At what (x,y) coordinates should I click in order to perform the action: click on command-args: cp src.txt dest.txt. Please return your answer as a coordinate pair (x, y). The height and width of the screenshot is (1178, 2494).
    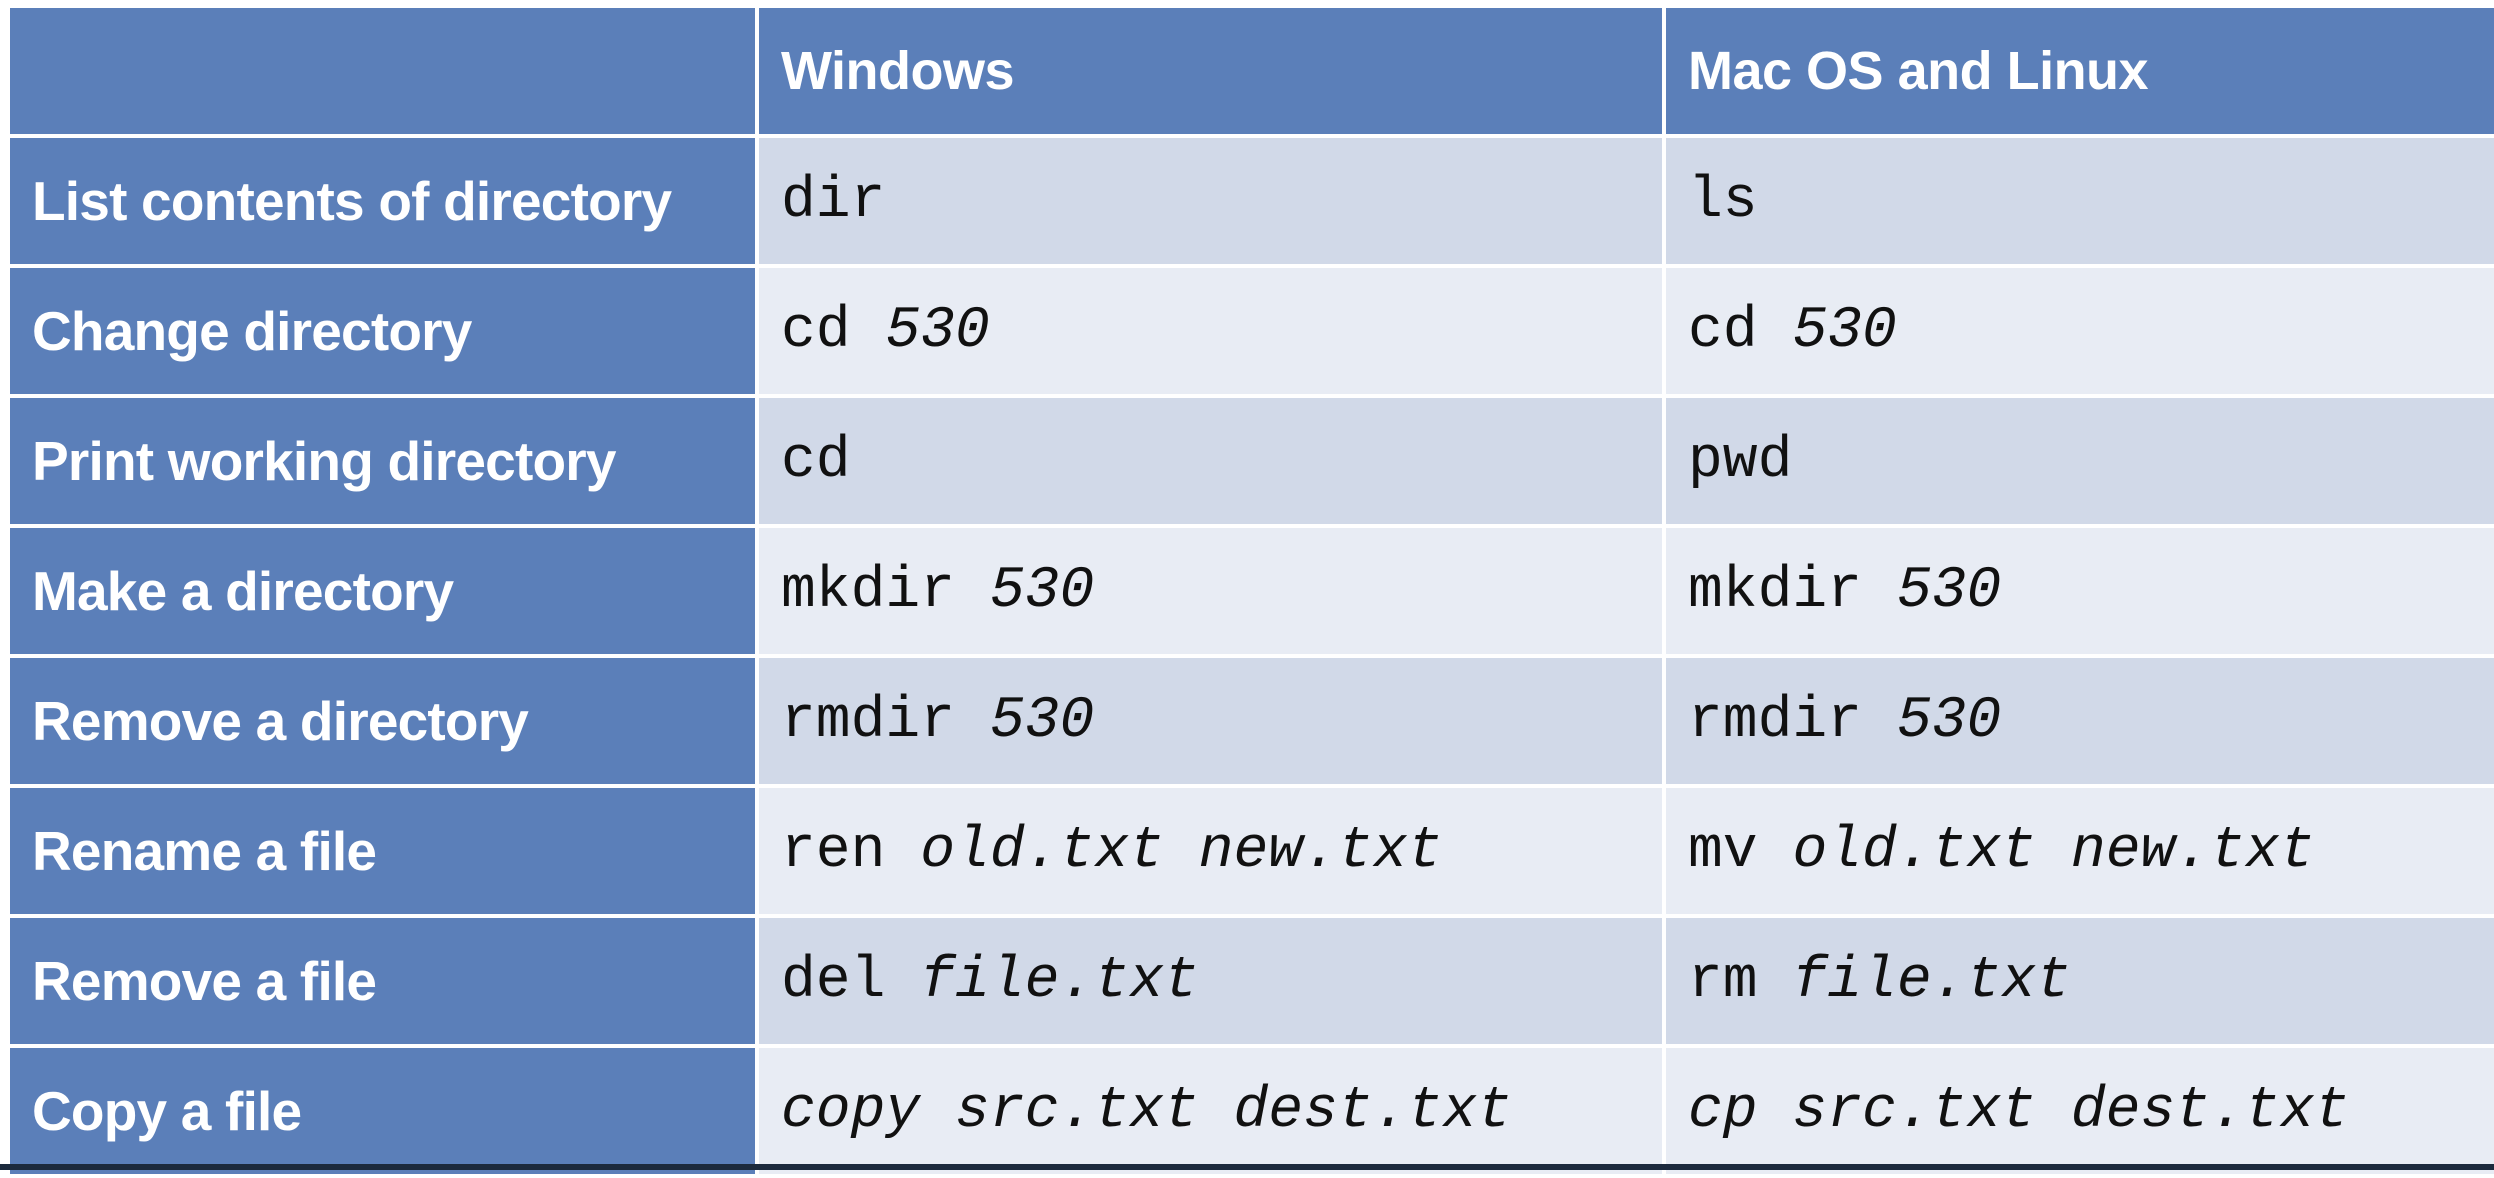
    Looking at the image, I should click on (2019, 1111).